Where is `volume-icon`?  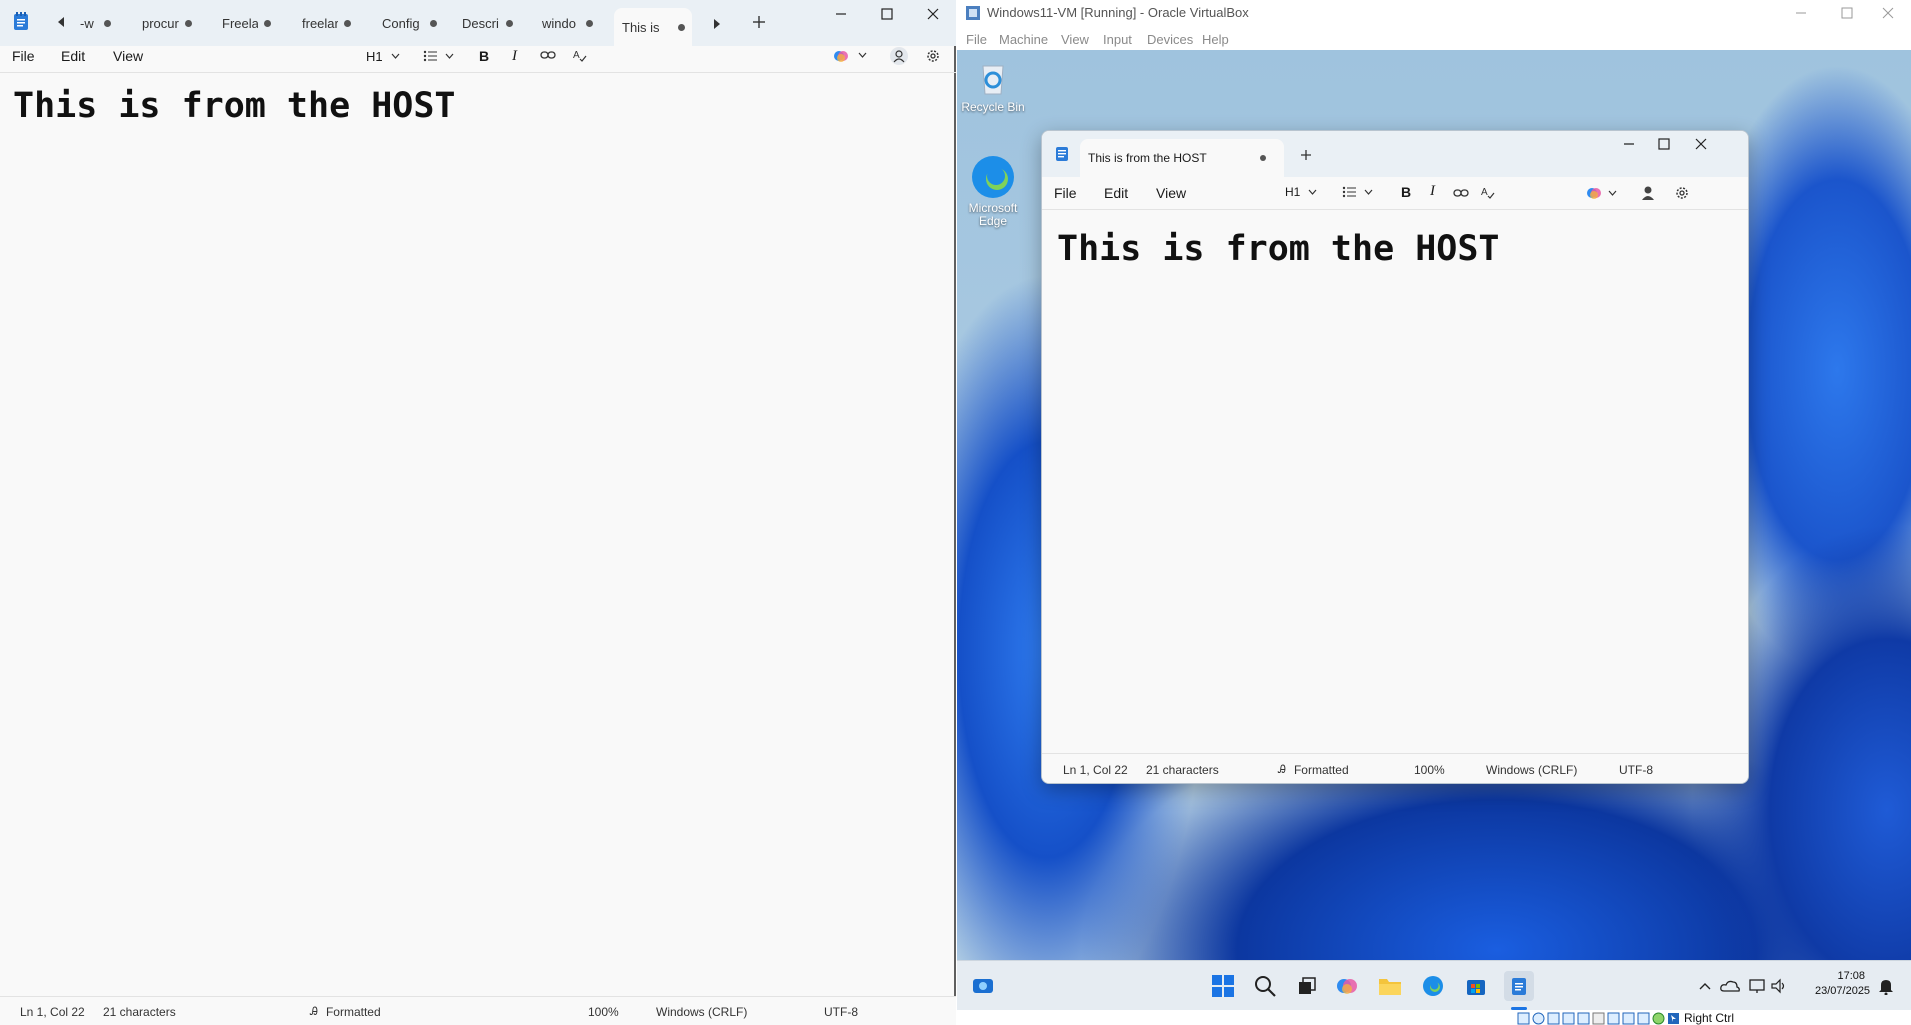
volume-icon is located at coordinates (1779, 986).